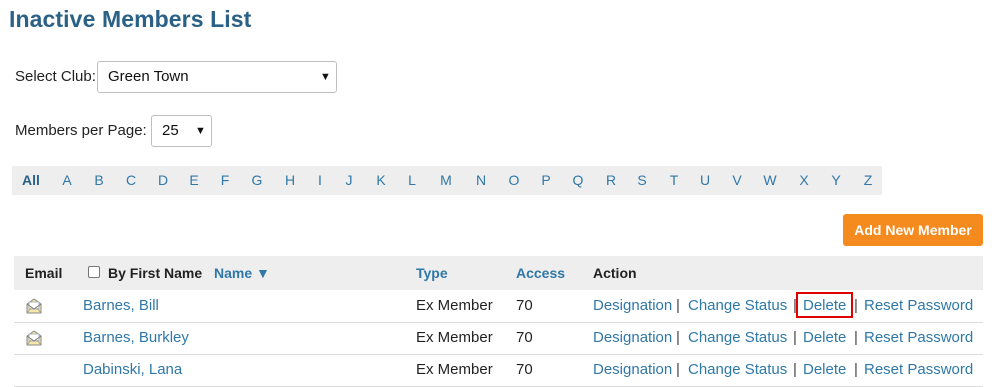 Image resolution: width=999 pixels, height=387 pixels. Describe the element at coordinates (432, 273) in the screenshot. I see `type-column-header: Type` at that location.